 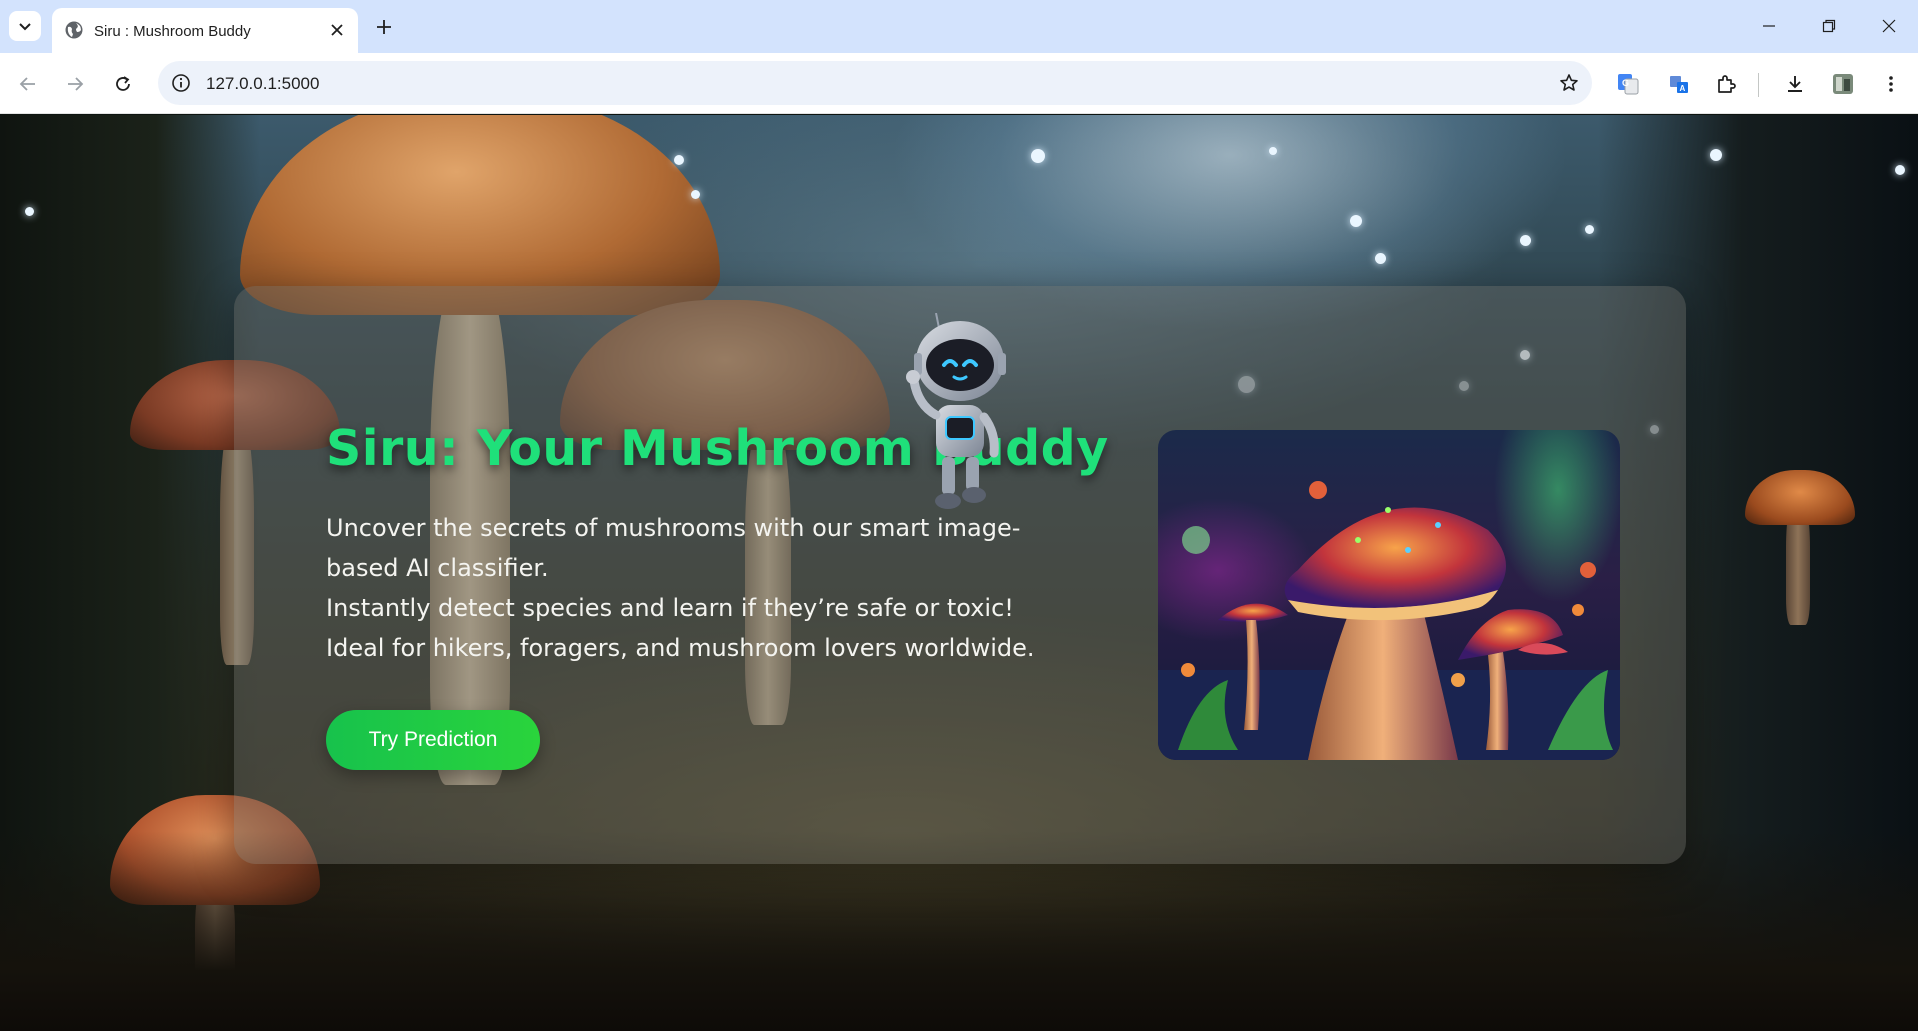 What do you see at coordinates (263, 83) in the screenshot?
I see `url-text: 127.0.0.1:5000` at bounding box center [263, 83].